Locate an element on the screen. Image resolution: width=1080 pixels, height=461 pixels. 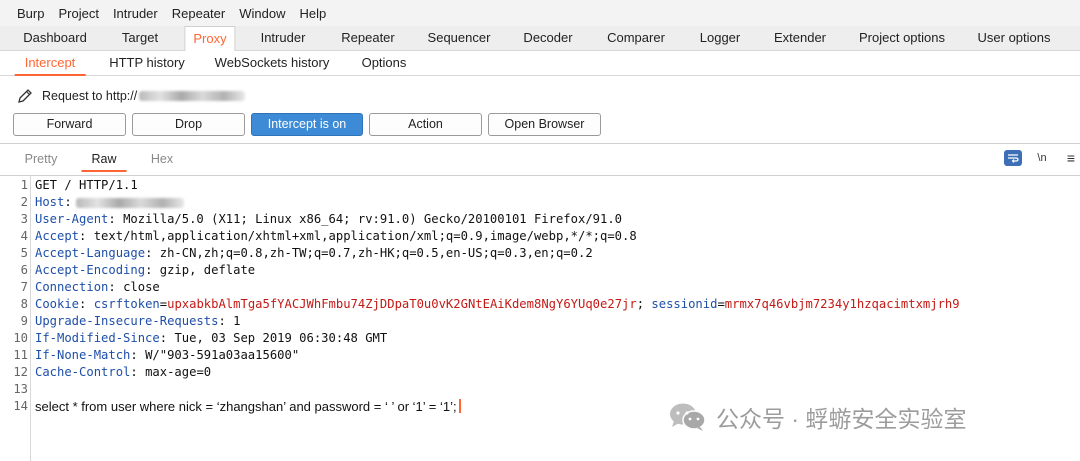
line-number: 4 is located at coordinates (24, 236).